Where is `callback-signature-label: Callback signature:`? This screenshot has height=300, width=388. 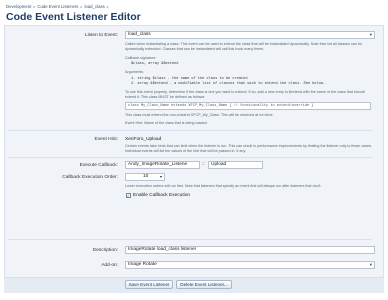 callback-signature-label: Callback signature: is located at coordinates (141, 58).